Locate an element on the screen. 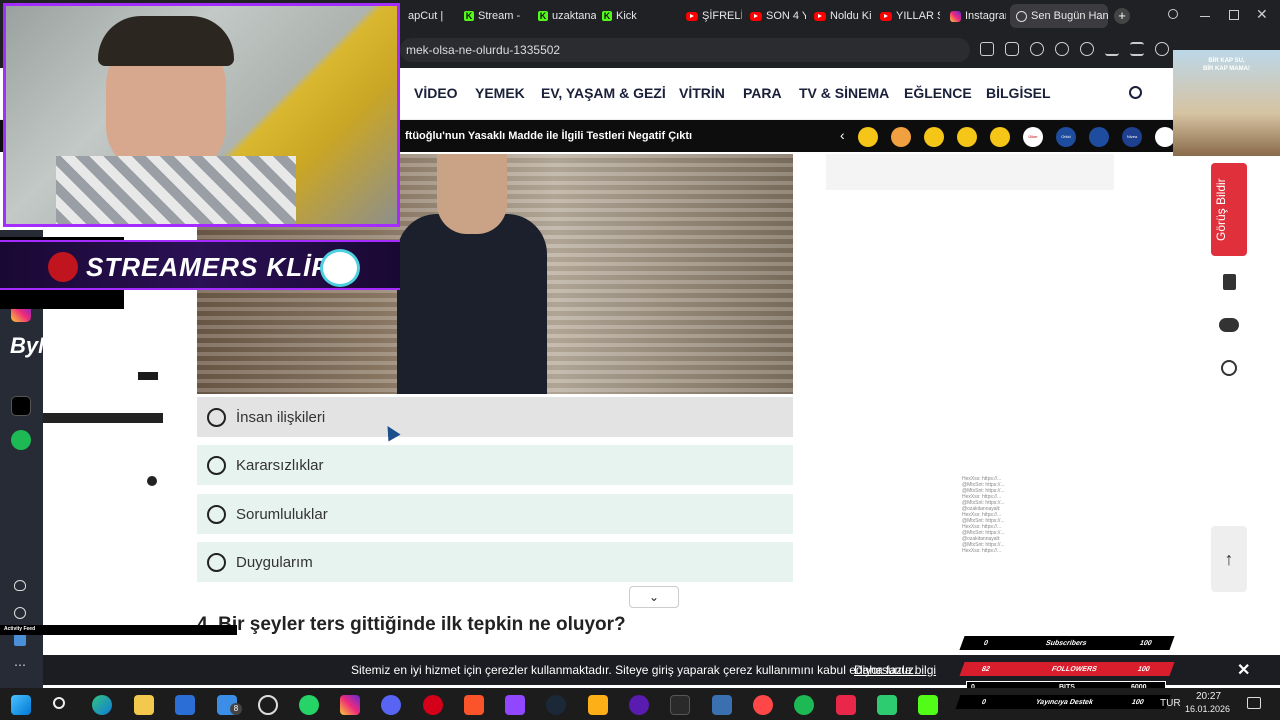 Image resolution: width=1280 pixels, height=720 pixels. store-icon is located at coordinates (185, 705).